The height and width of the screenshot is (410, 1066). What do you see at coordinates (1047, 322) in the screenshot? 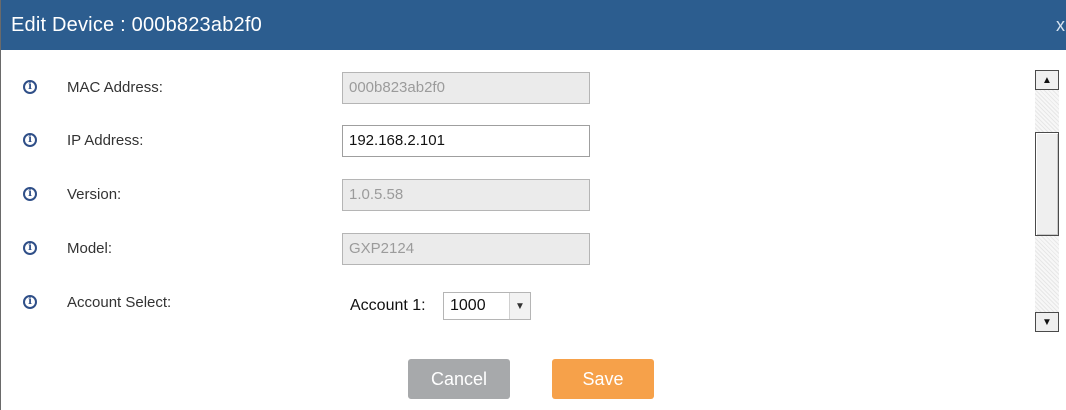
I see `scroll-down-icon: ▼` at bounding box center [1047, 322].